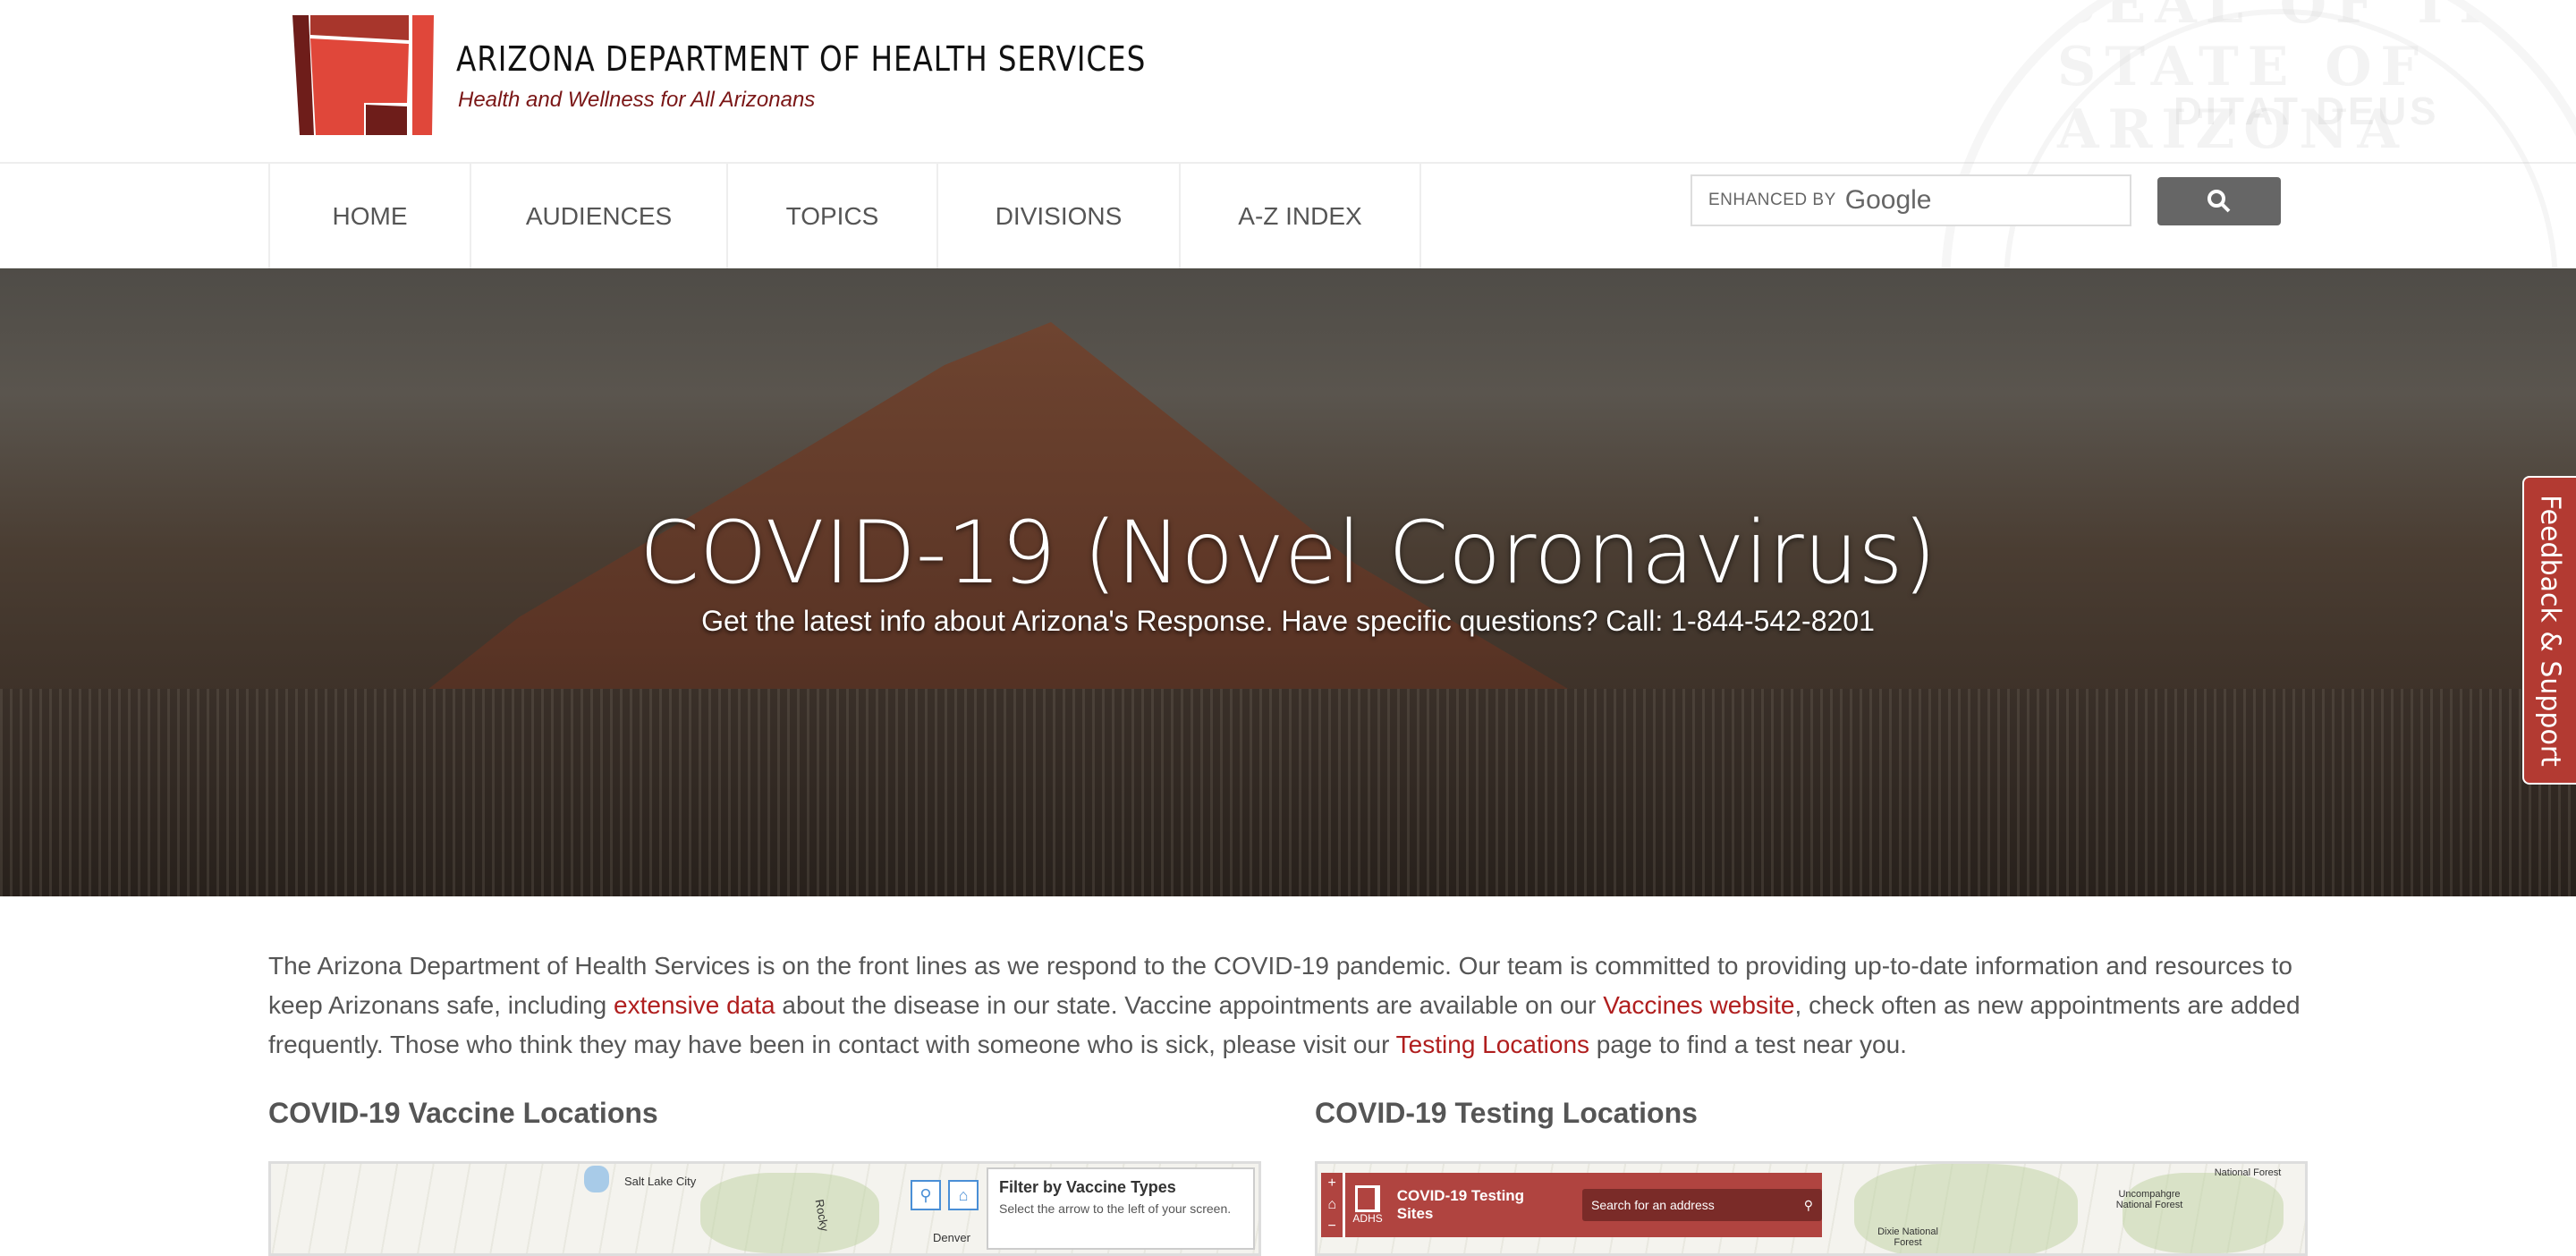  What do you see at coordinates (926, 1195) in the screenshot?
I see `map-search-icon: ⚲` at bounding box center [926, 1195].